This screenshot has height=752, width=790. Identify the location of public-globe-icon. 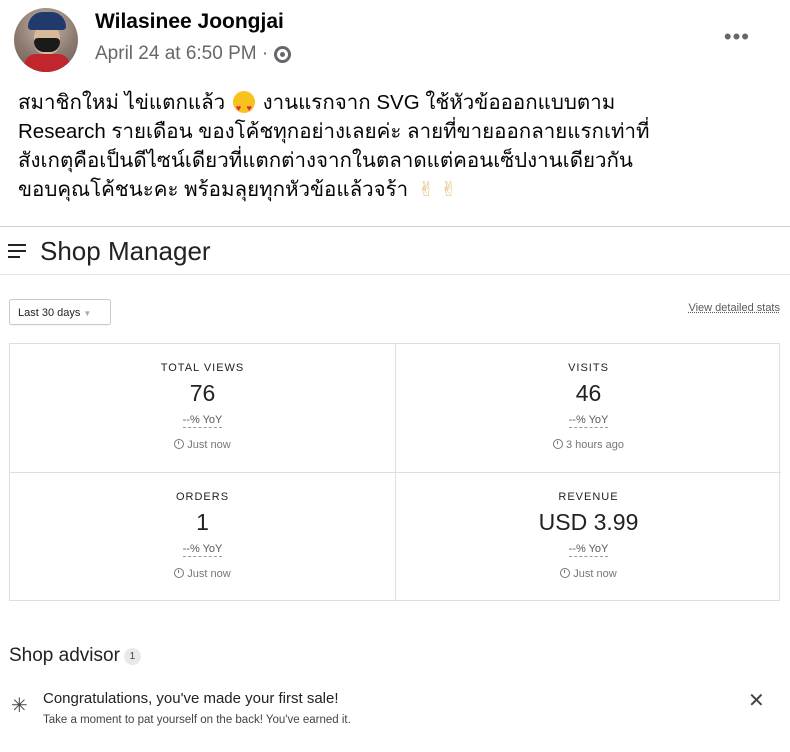
(283, 54).